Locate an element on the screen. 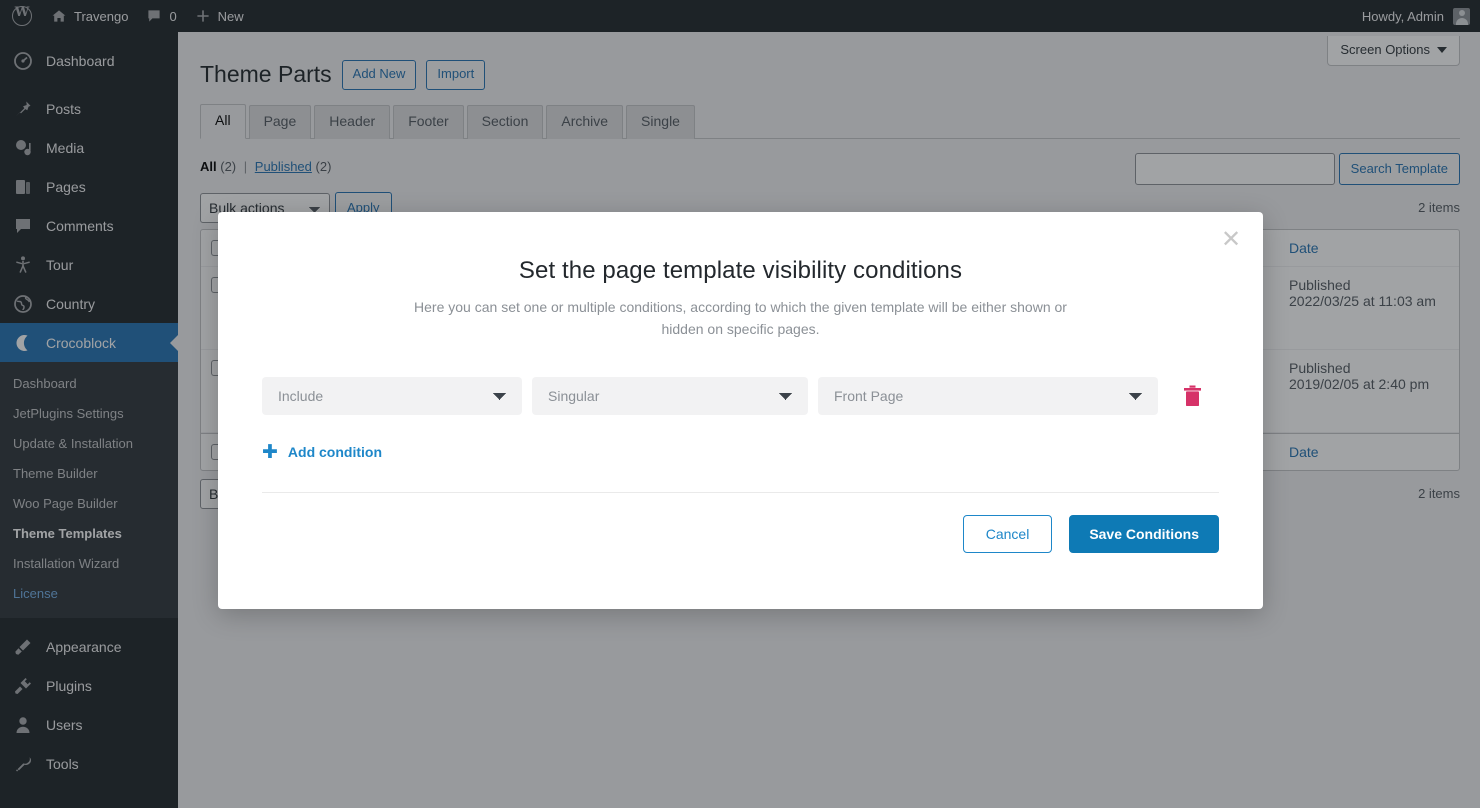 The height and width of the screenshot is (808, 1480). delete-condition-button is located at coordinates (1192, 396).